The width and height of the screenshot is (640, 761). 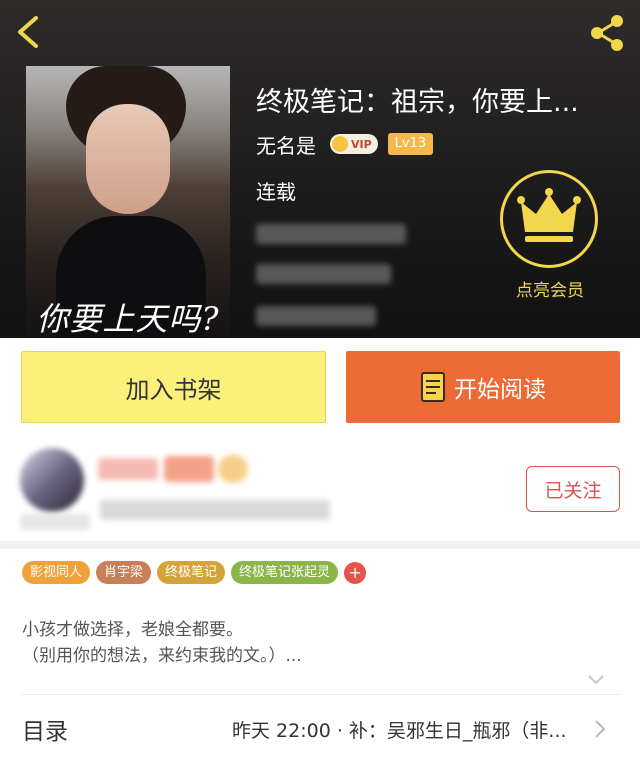 I want to click on level-badge: Lv13, so click(x=410, y=144).